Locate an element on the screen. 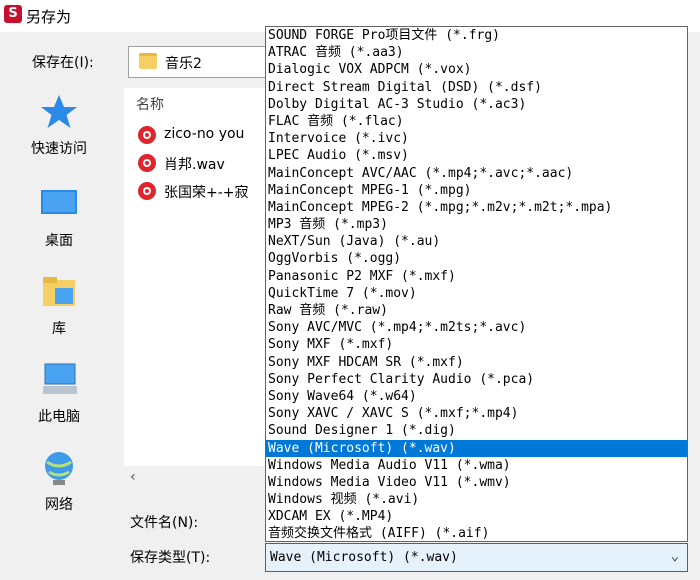 The image size is (700, 580). file-type-option: Windows 视频 (*.avi) is located at coordinates (476, 499).